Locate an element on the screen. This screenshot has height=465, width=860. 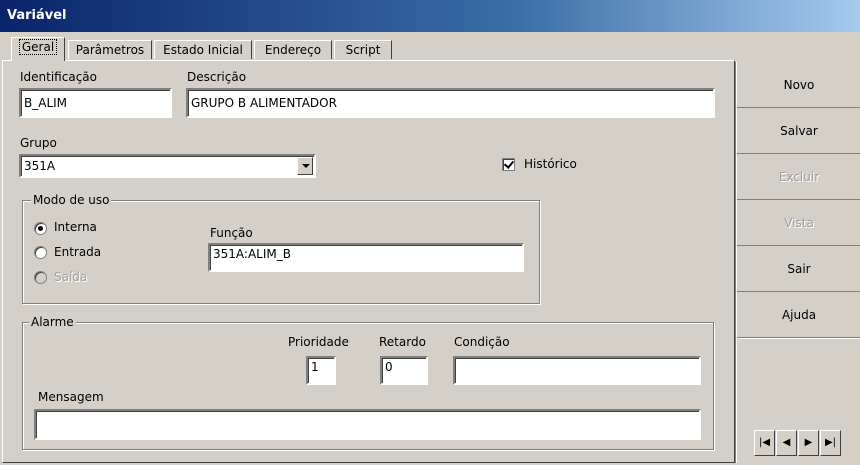
prev-record-icon: ◀ is located at coordinates (786, 442).